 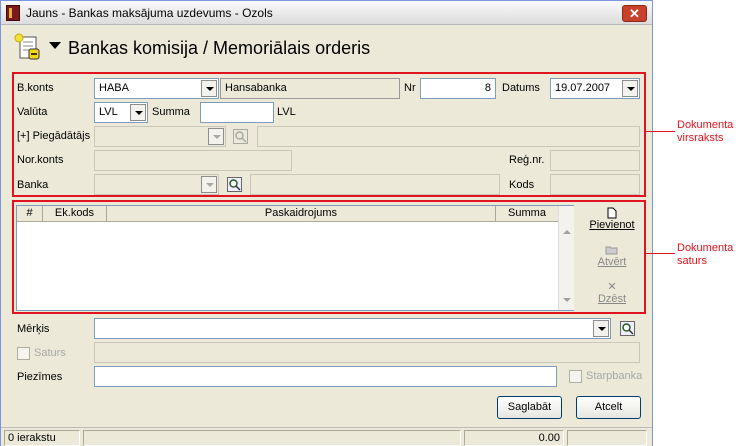 What do you see at coordinates (40, 377) in the screenshot?
I see `piezimes-label: Piezīmes` at bounding box center [40, 377].